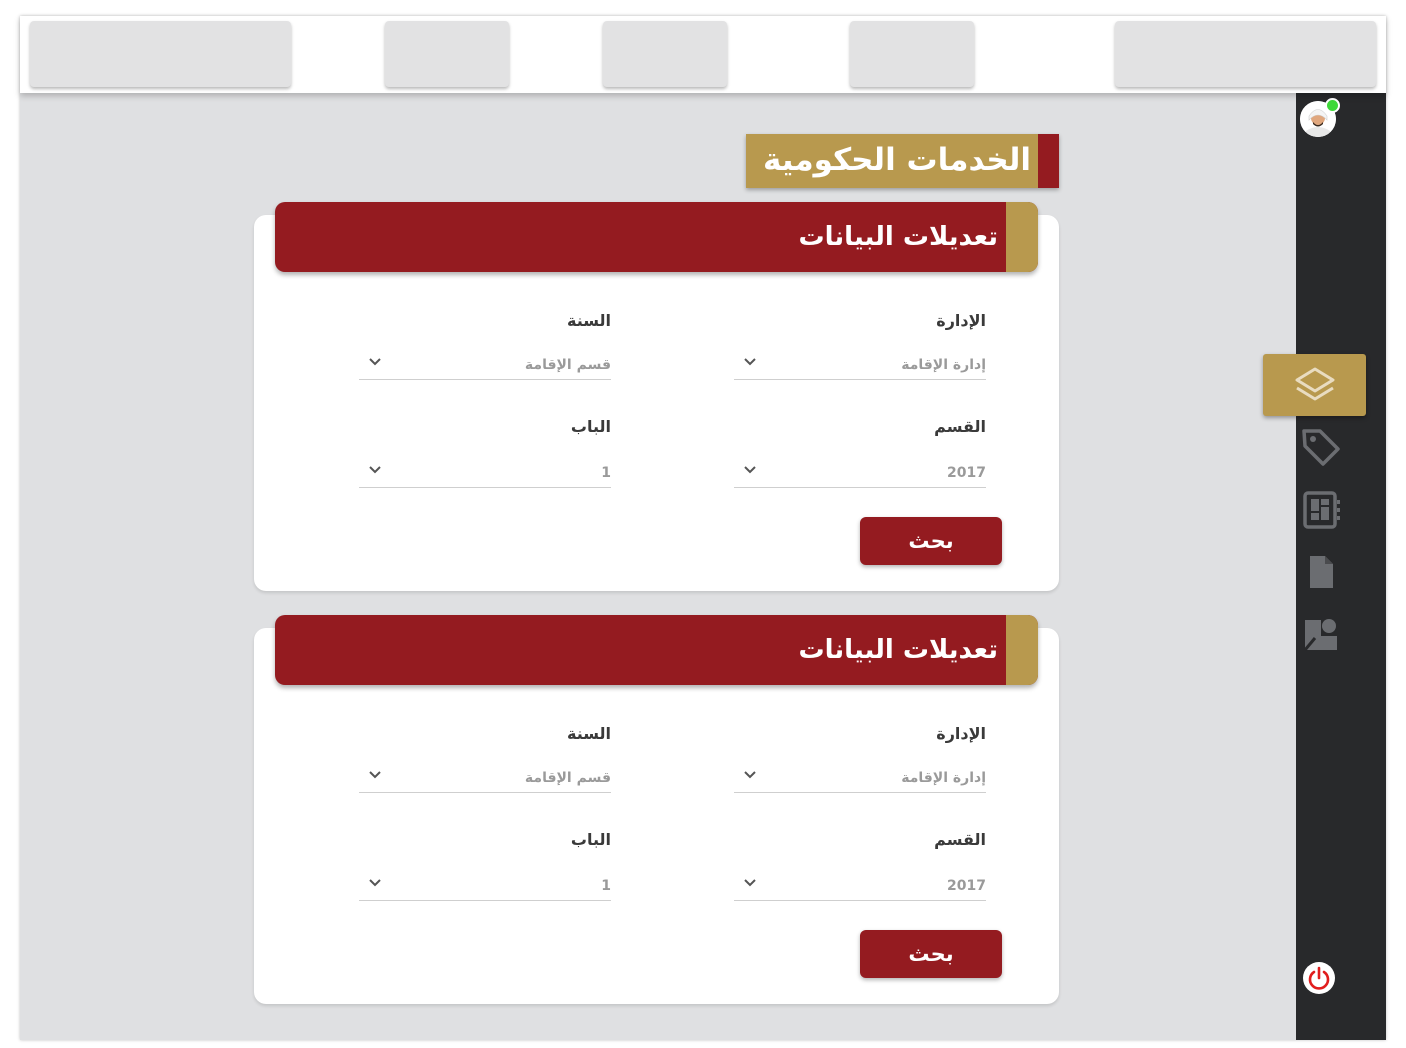 The width and height of the screenshot is (1406, 1048). I want to click on layers-icon, so click(1314, 384).